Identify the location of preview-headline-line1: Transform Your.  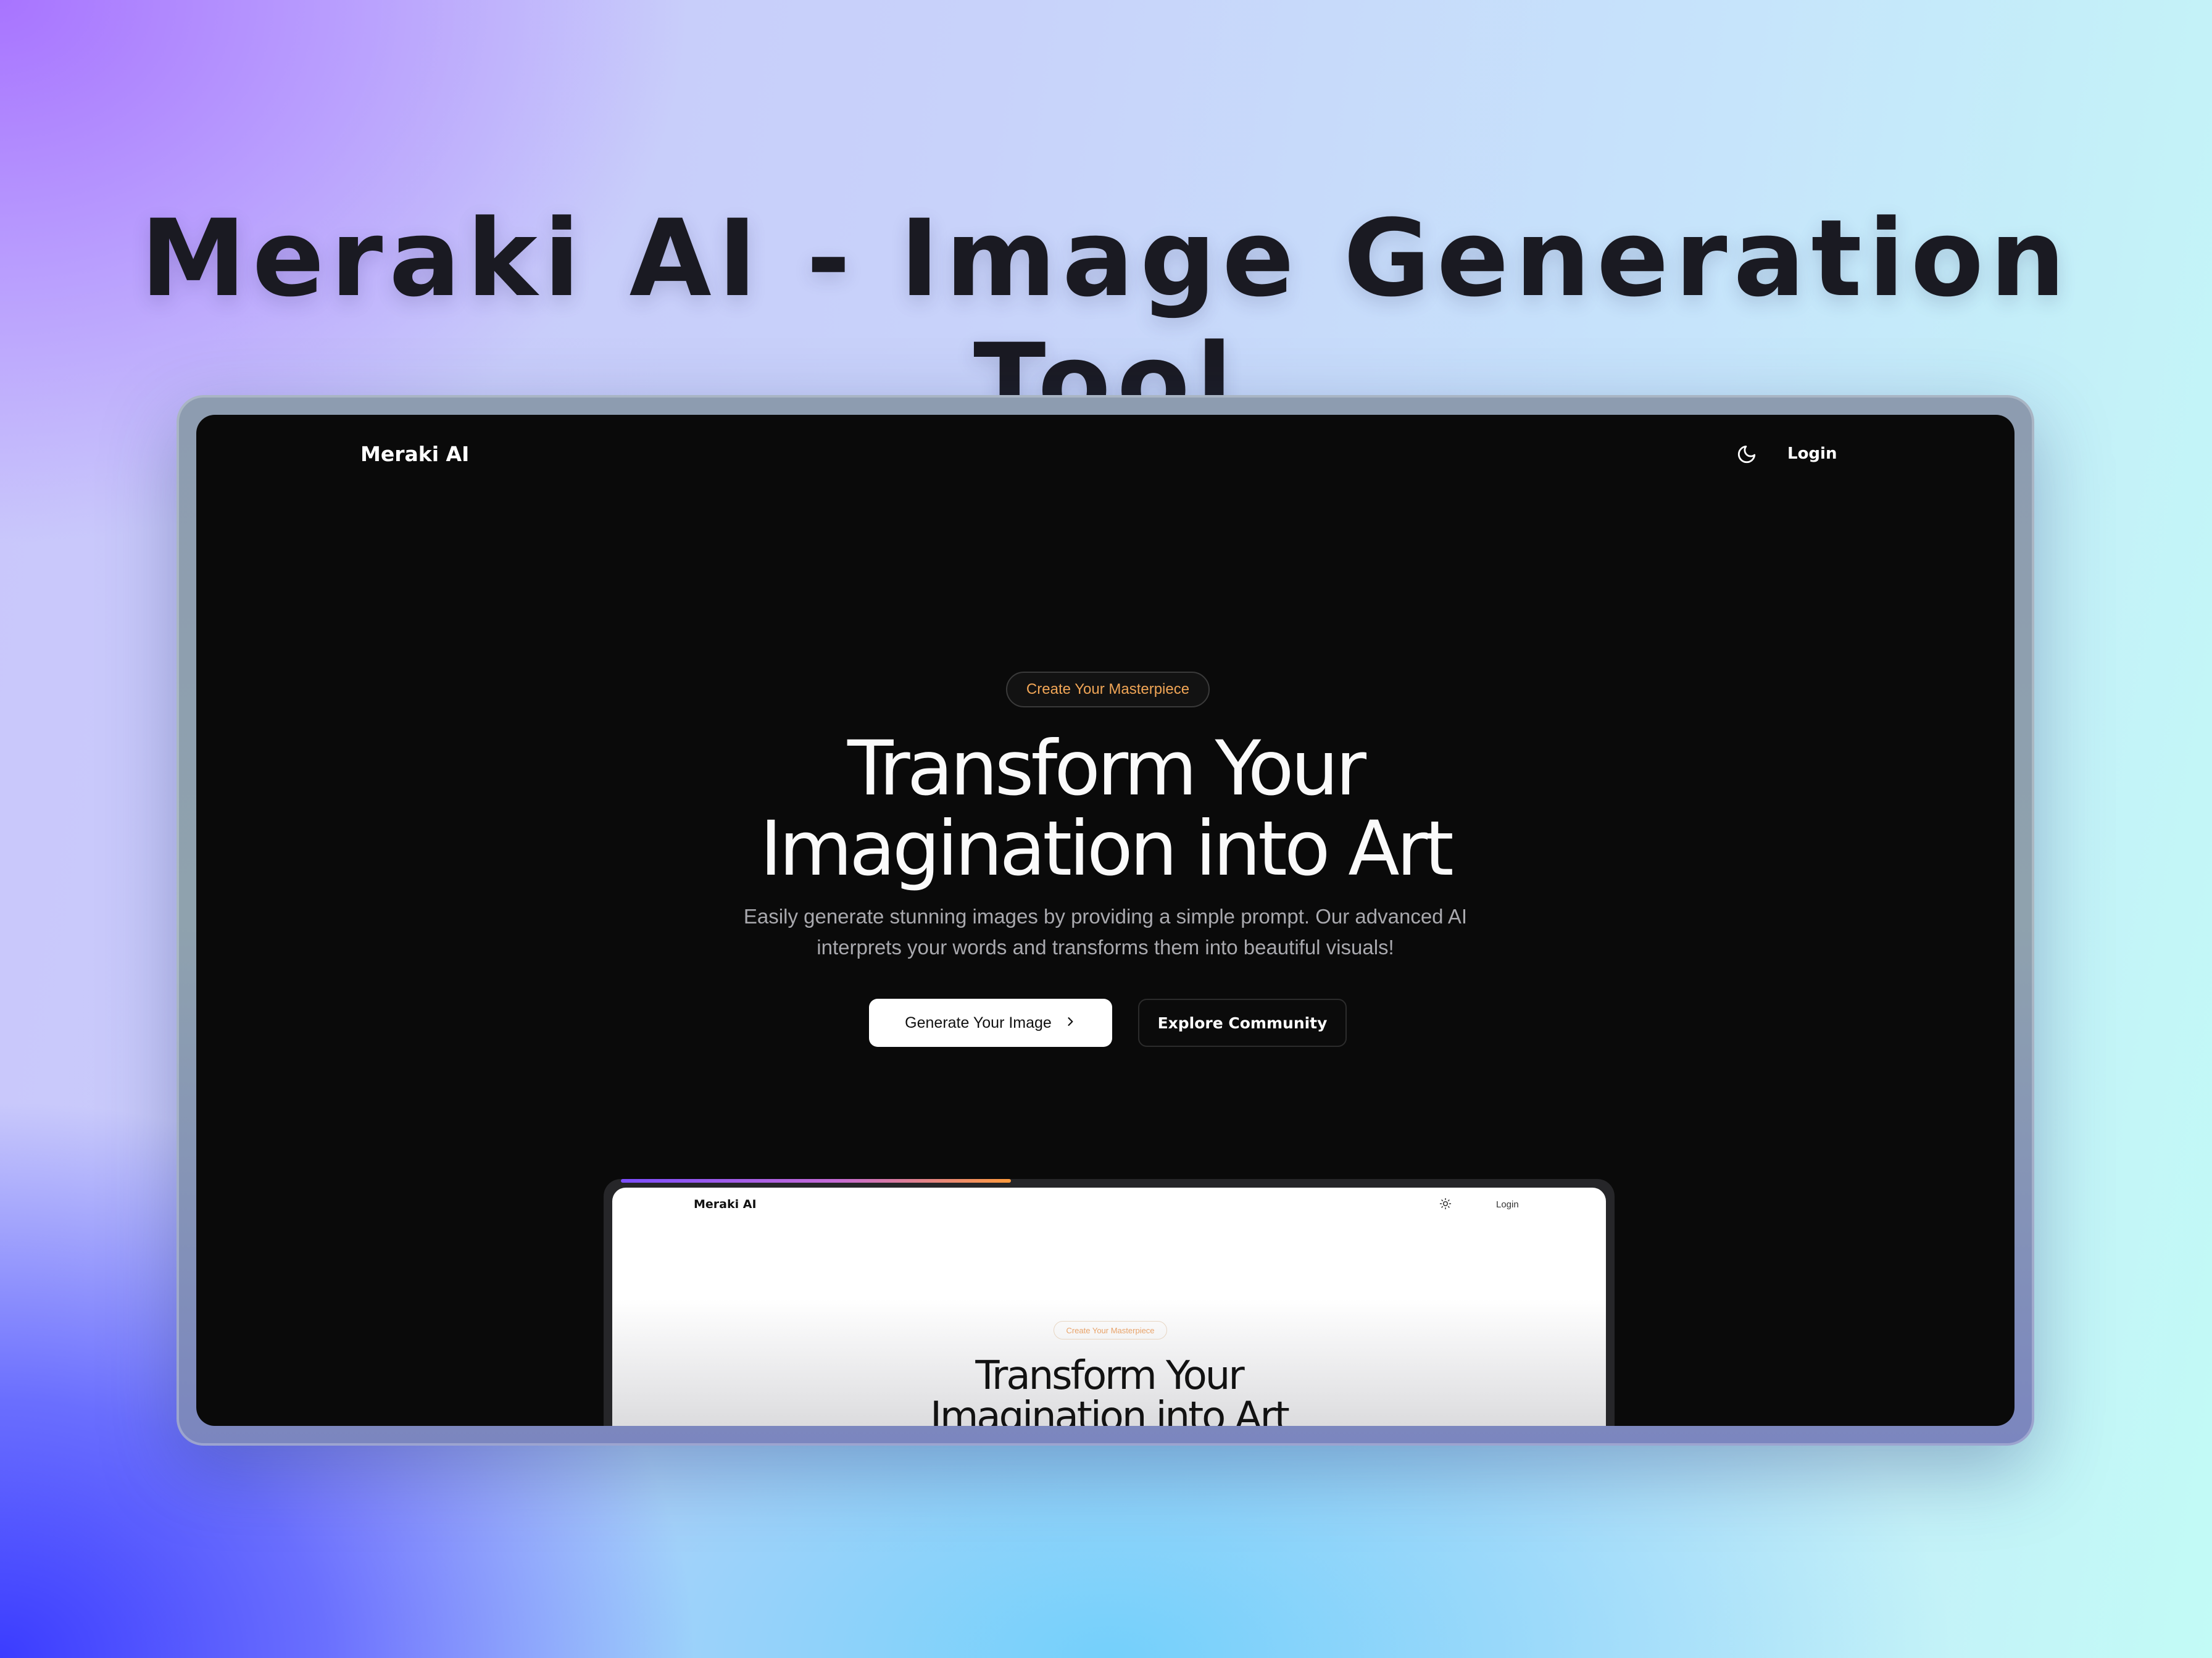
(1109, 1376).